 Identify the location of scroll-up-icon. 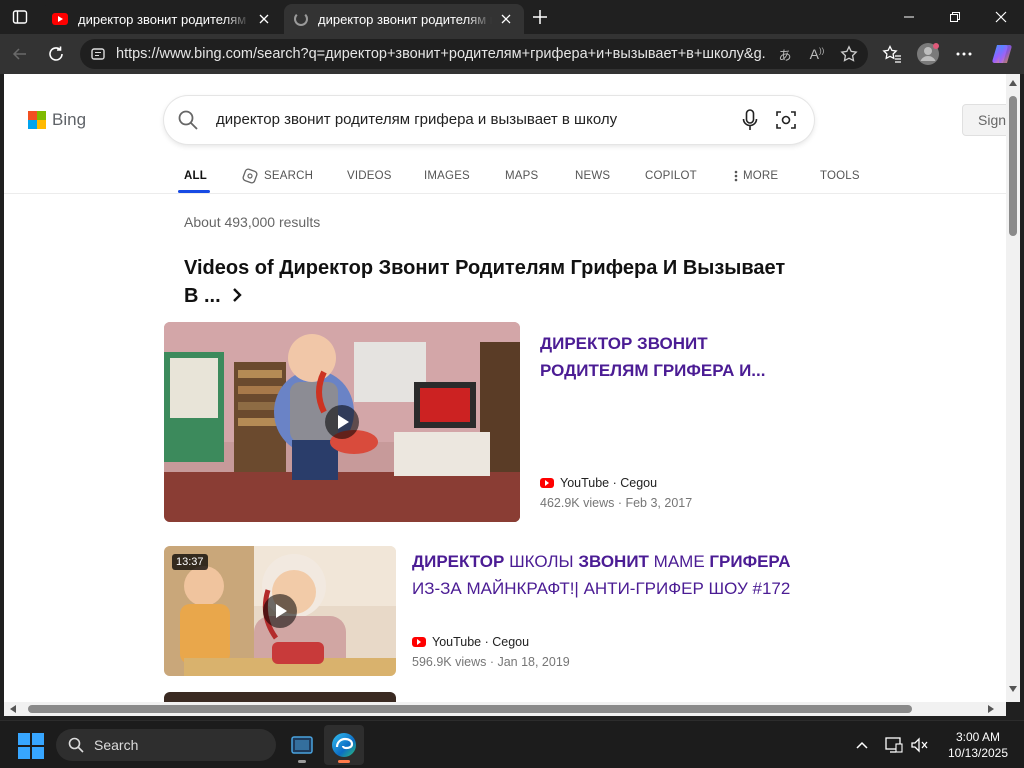
(1013, 83).